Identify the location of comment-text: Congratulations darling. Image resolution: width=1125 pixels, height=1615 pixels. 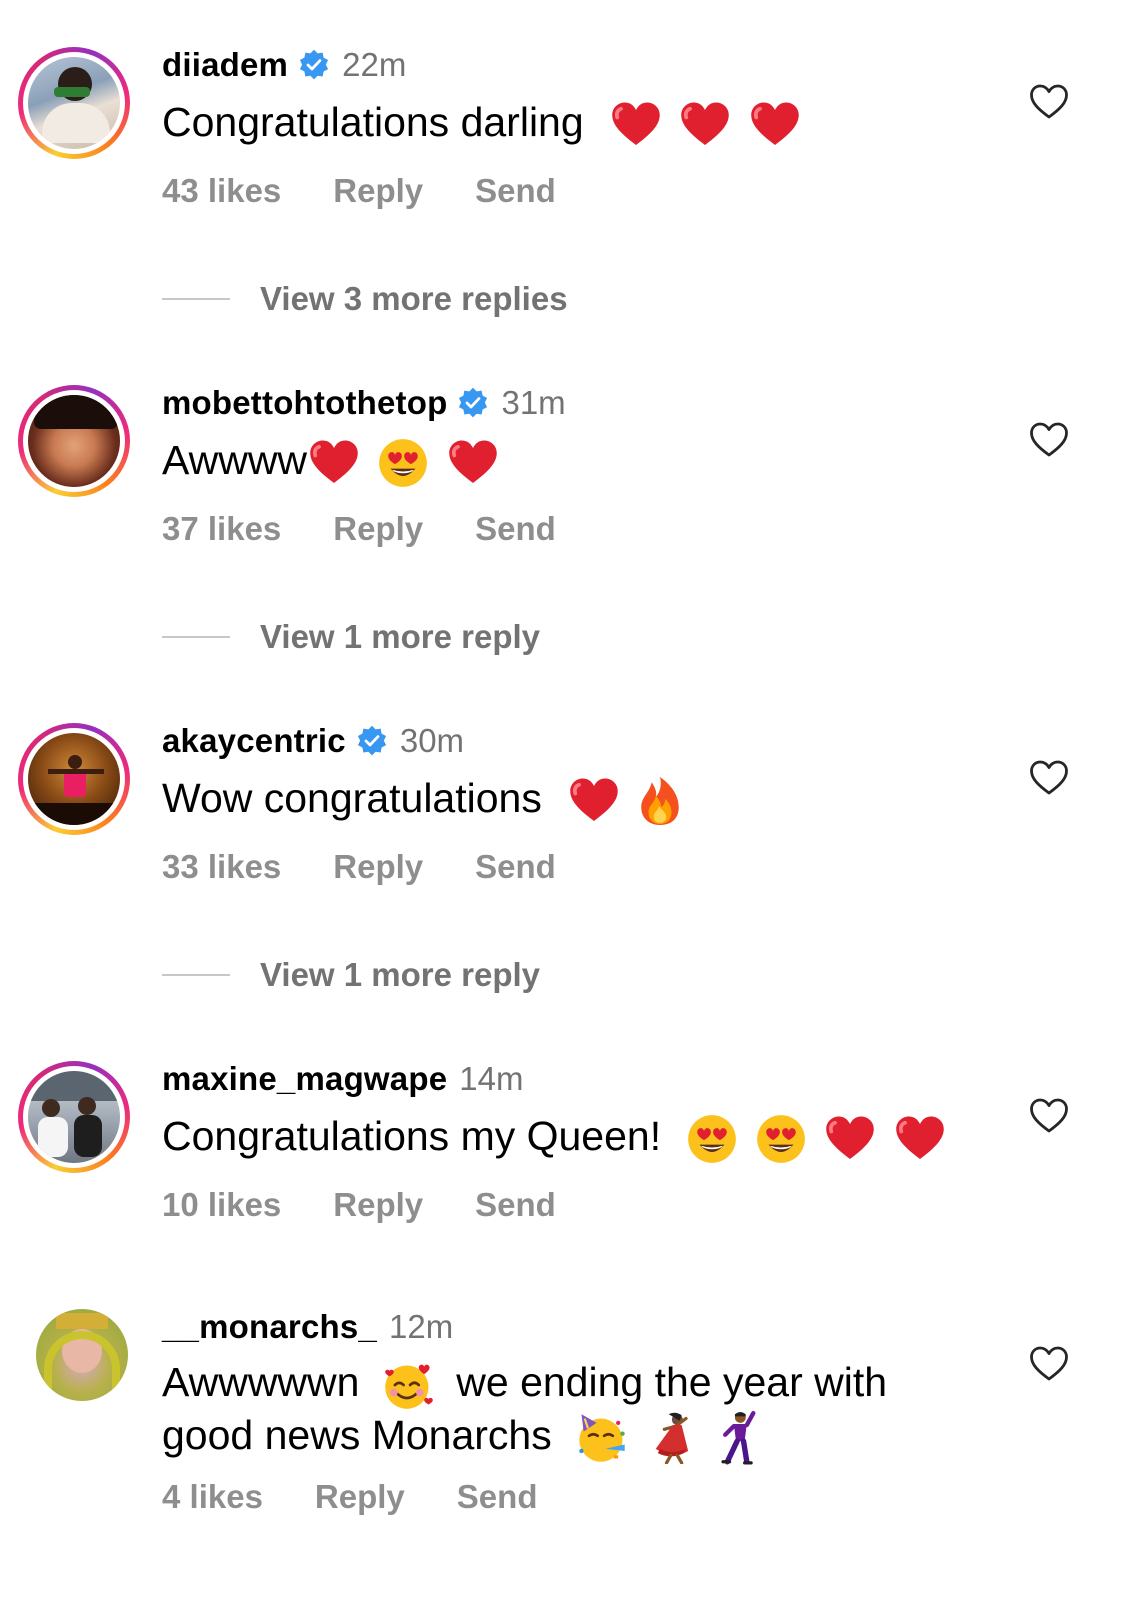
(373, 122).